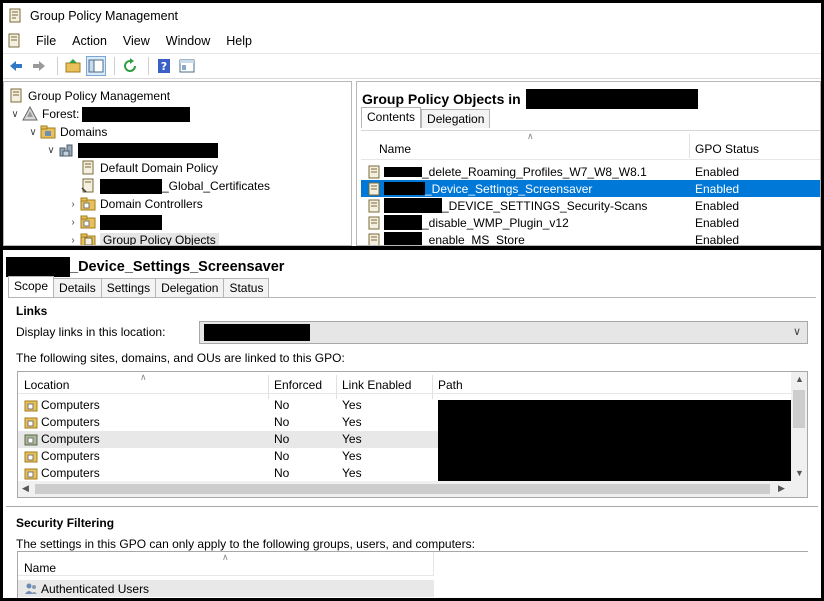 The height and width of the screenshot is (601, 824). I want to click on tree-item-forest: ∨ Forest:, so click(99, 114).